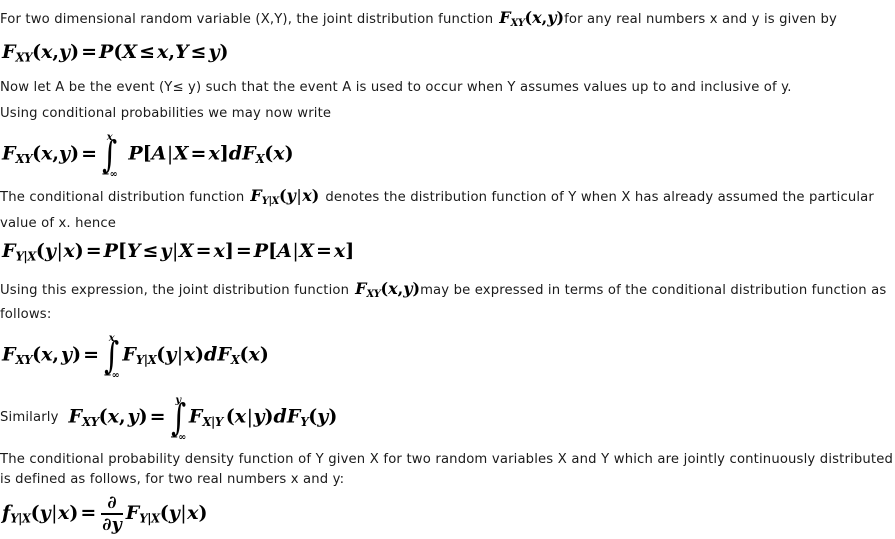 The height and width of the screenshot is (539, 895). I want to click on paragraph-similarly: Similarly FXY(x, y) = y ∫ −∞ FX|Y (x|y)dFY(y), so click(169, 419).